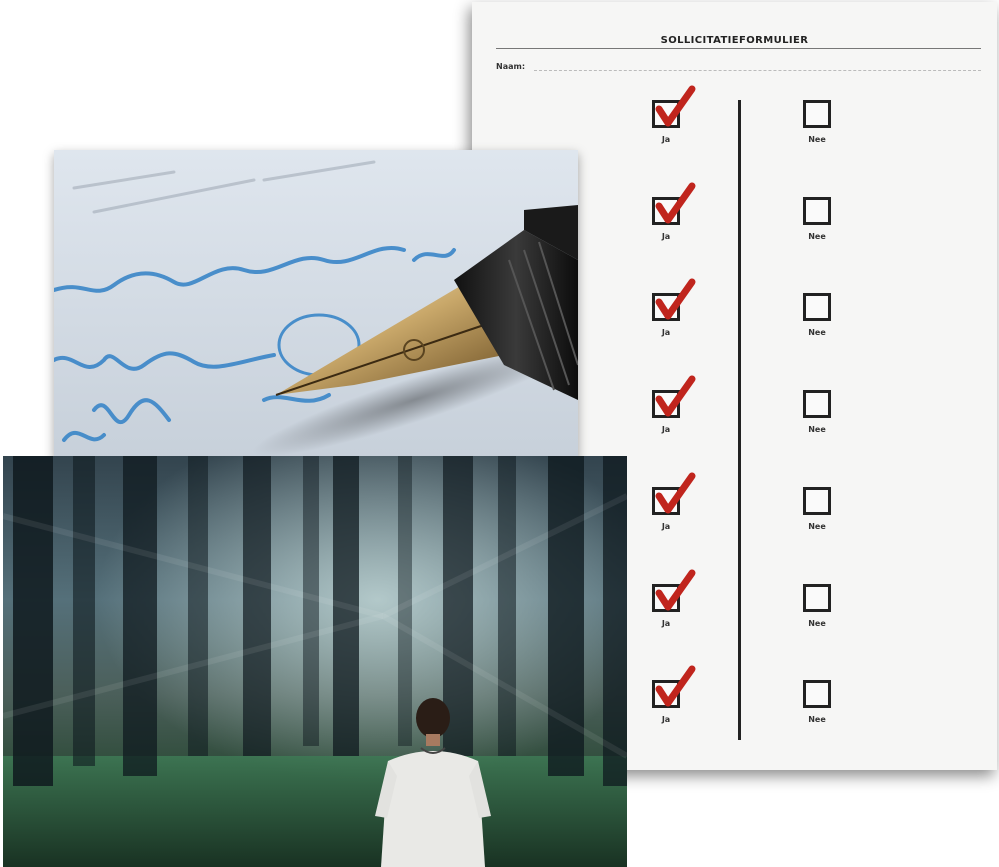 This screenshot has width=999, height=867. What do you see at coordinates (738, 48) in the screenshot?
I see `title-rule` at bounding box center [738, 48].